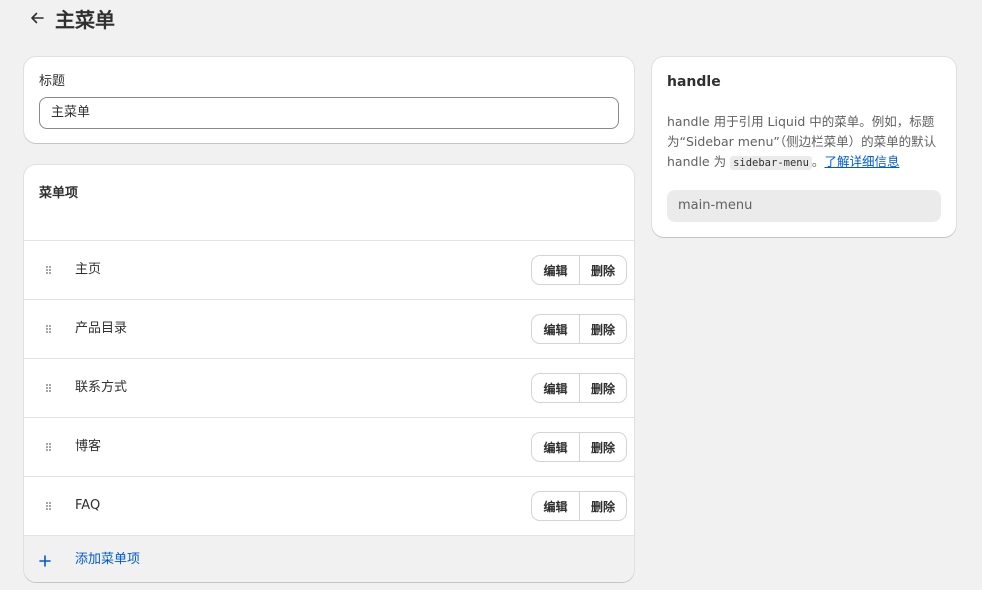 The height and width of the screenshot is (590, 982). I want to click on list-item: FAQ 编辑 删除, so click(329, 505).